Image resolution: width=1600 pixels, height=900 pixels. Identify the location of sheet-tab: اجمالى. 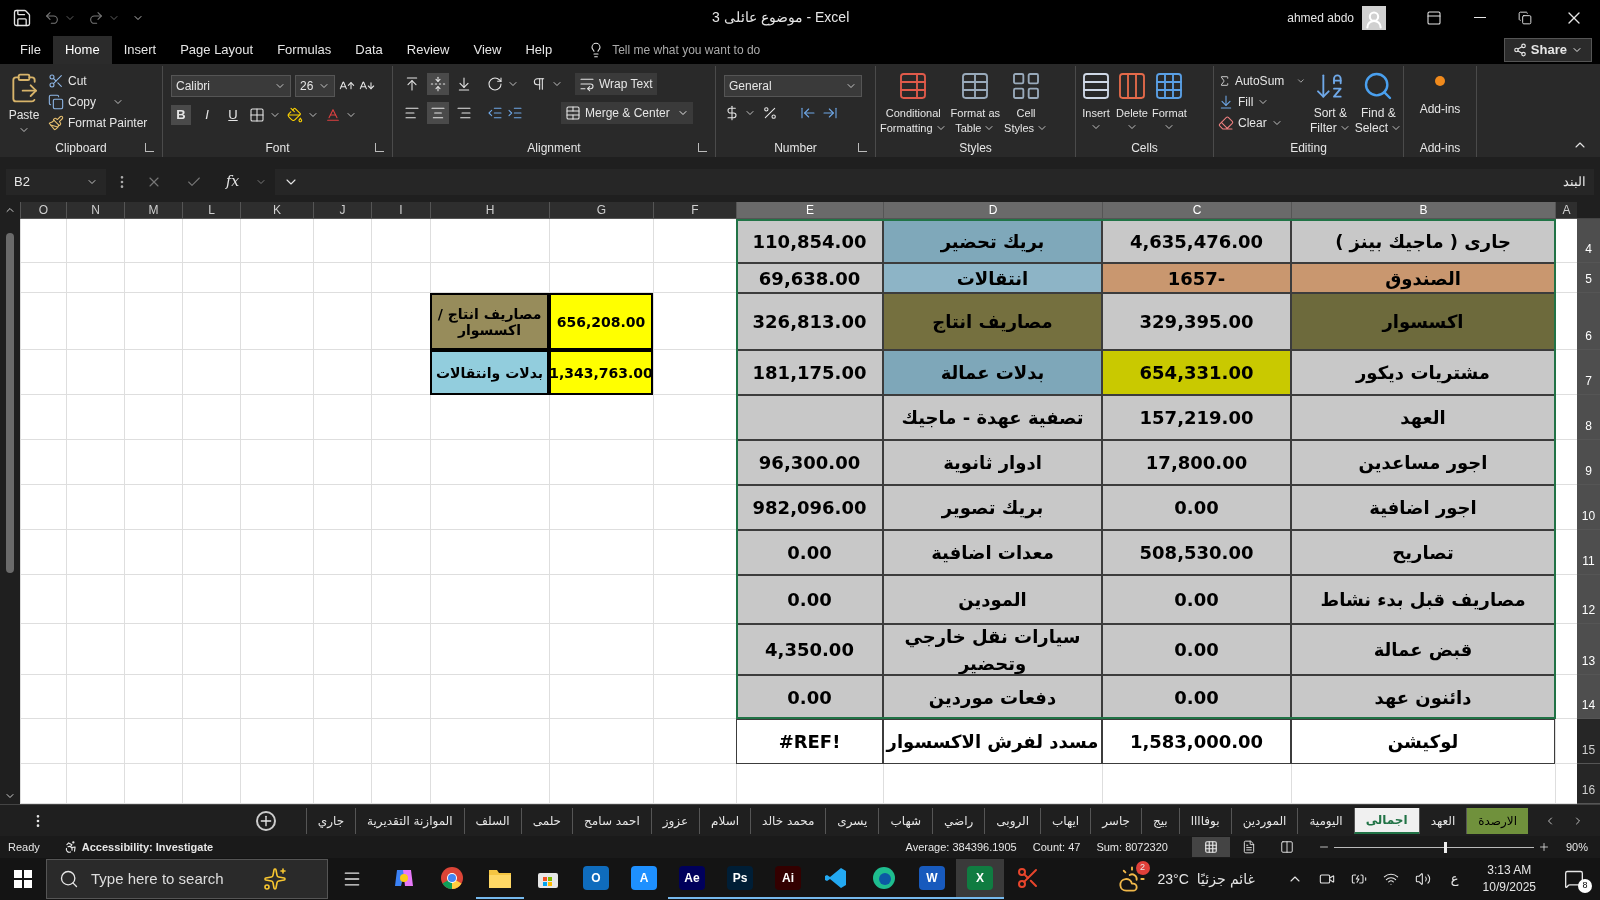
(1386, 820).